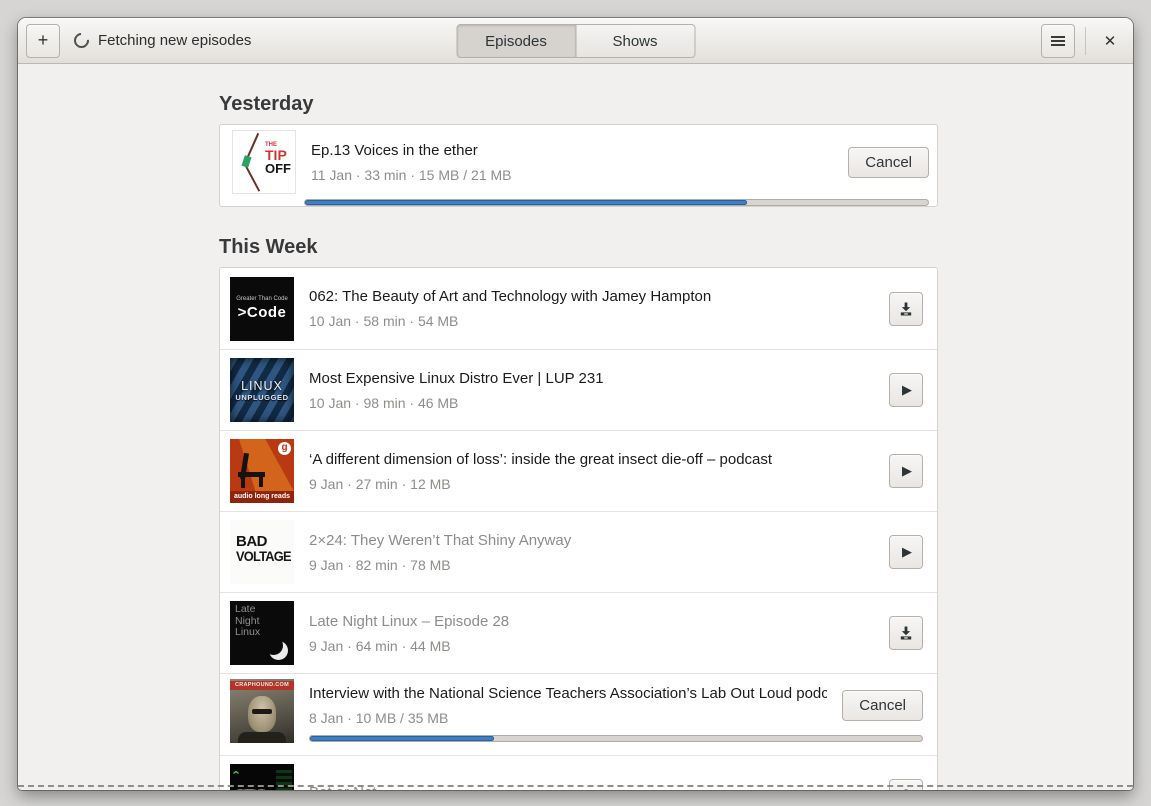 This screenshot has height=806, width=1151. I want to click on artwork-text: UNPLUGGED, so click(262, 397).